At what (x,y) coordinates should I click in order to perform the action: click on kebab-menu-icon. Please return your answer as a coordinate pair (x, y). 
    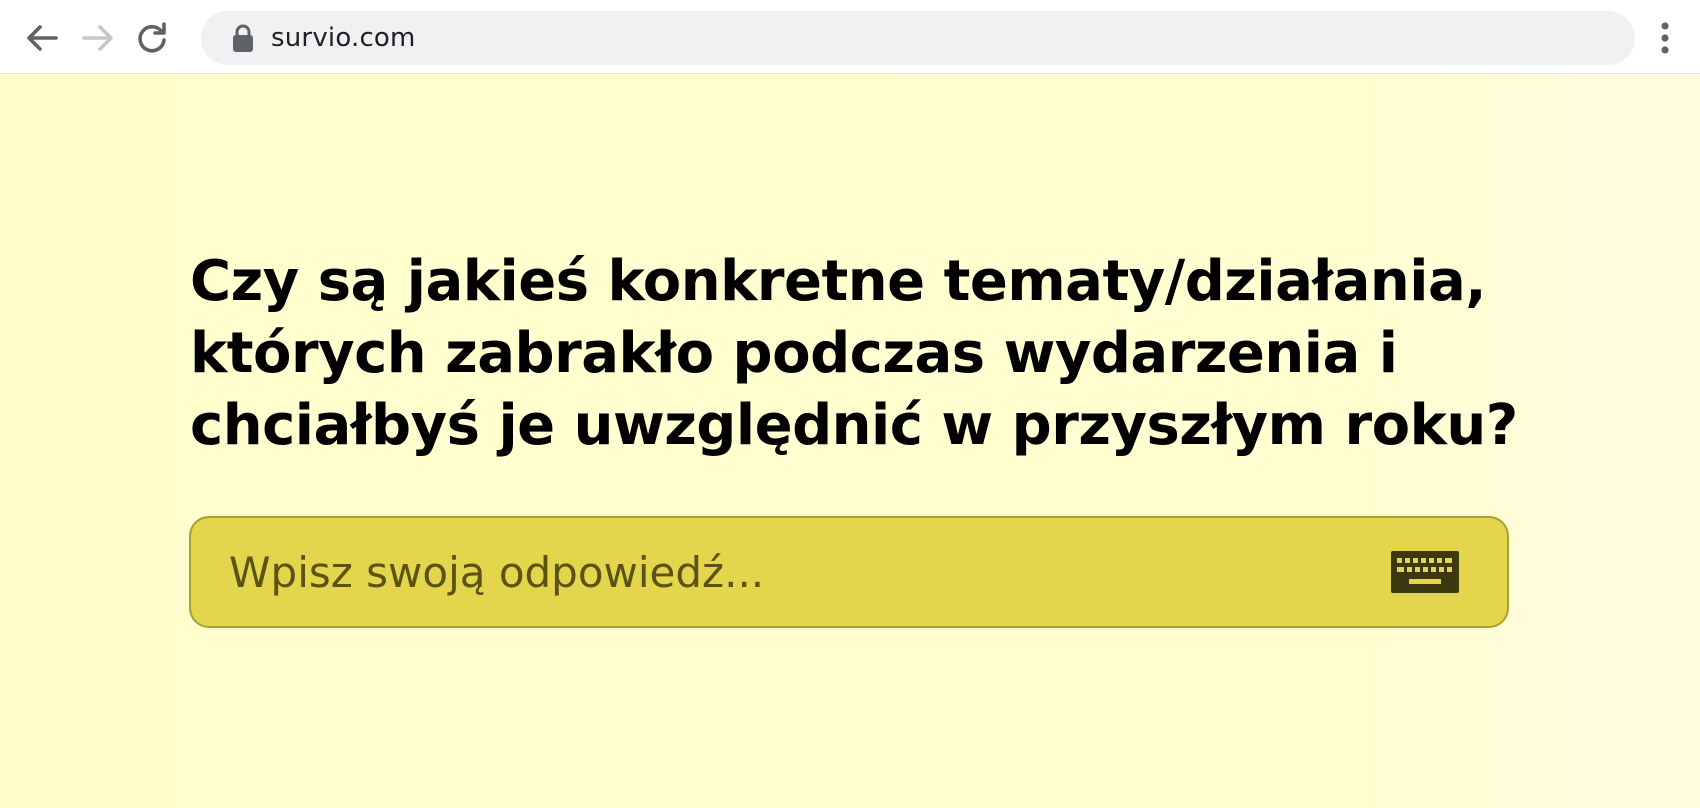
    Looking at the image, I should click on (1665, 38).